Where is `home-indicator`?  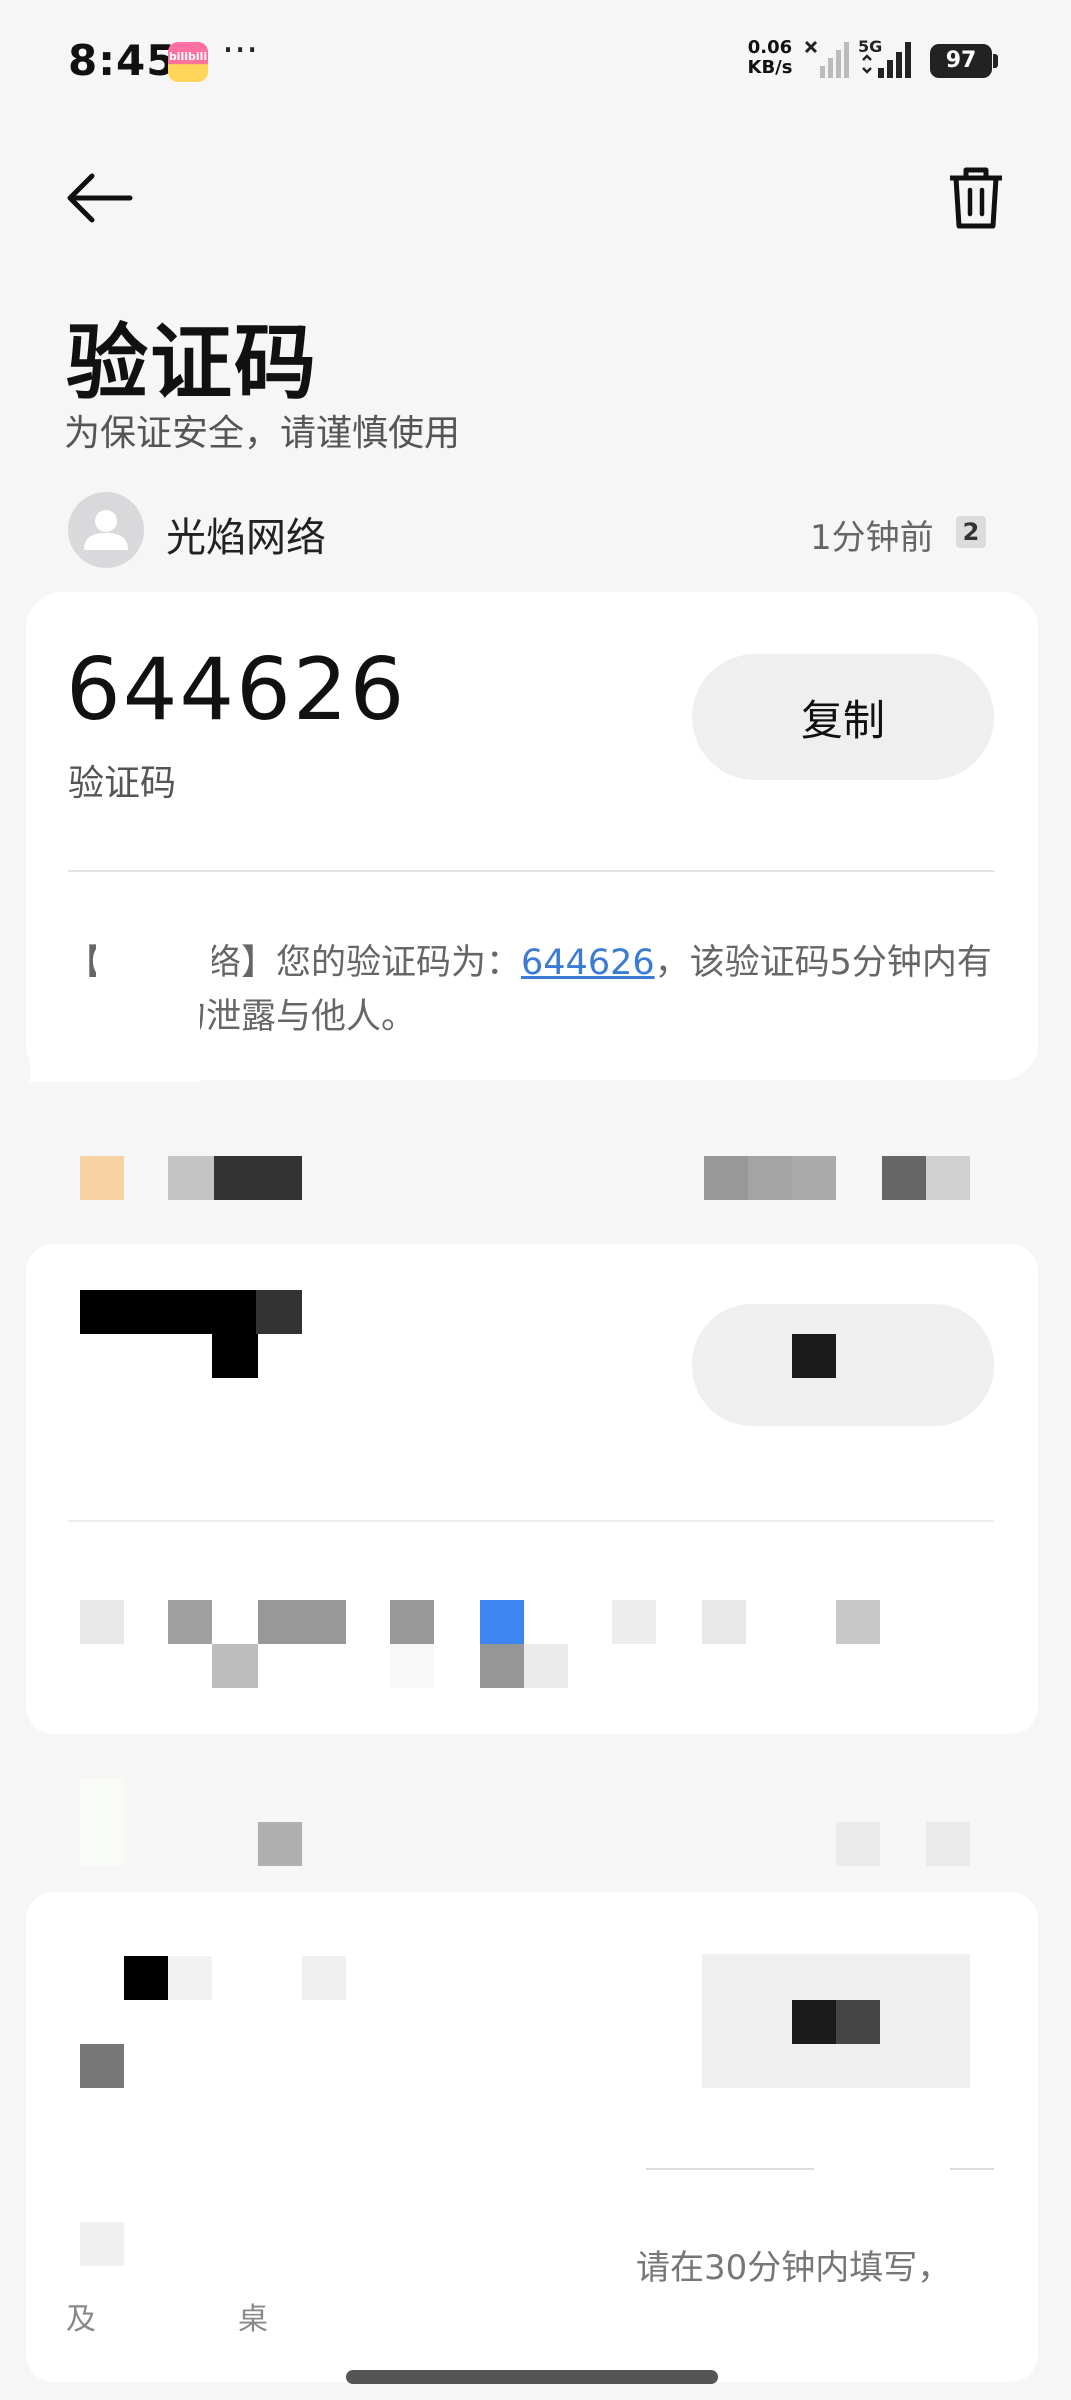 home-indicator is located at coordinates (532, 2377).